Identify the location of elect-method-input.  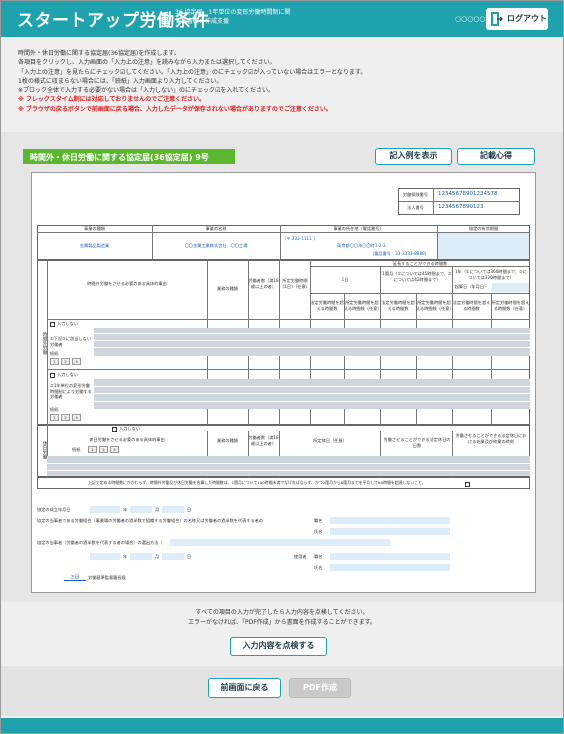
(280, 542).